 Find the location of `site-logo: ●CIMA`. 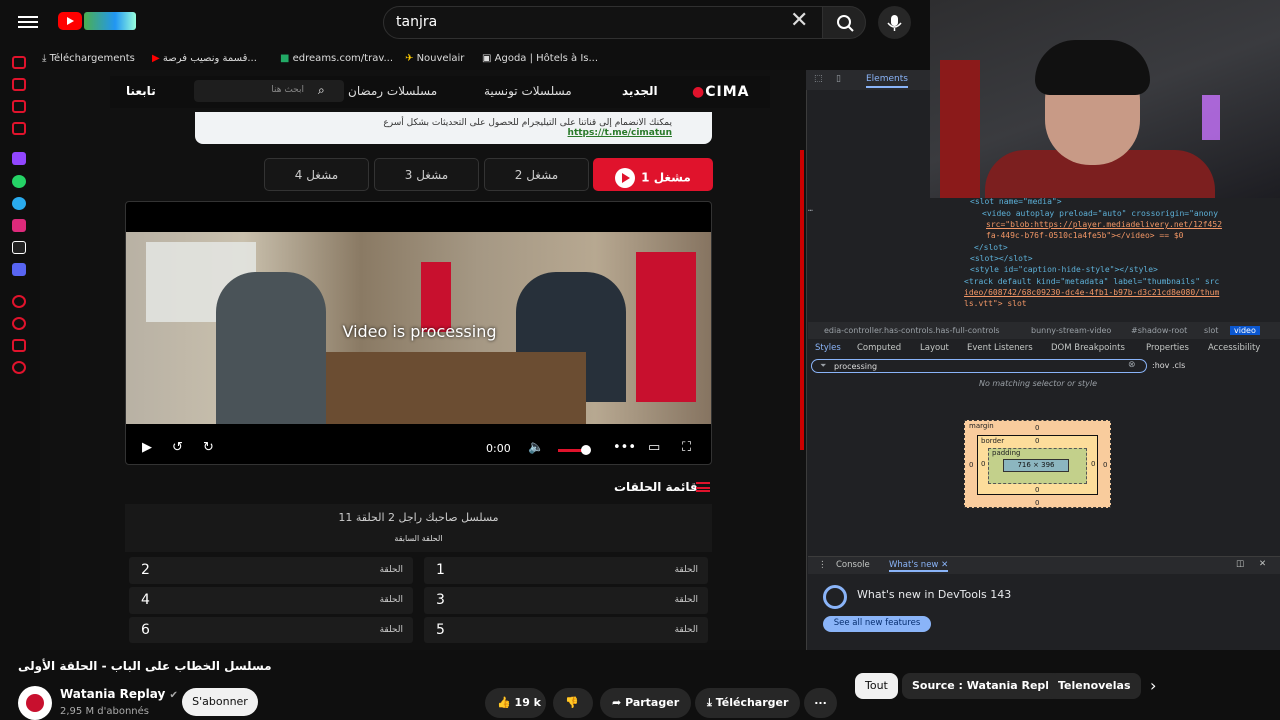

site-logo: ●CIMA is located at coordinates (720, 92).